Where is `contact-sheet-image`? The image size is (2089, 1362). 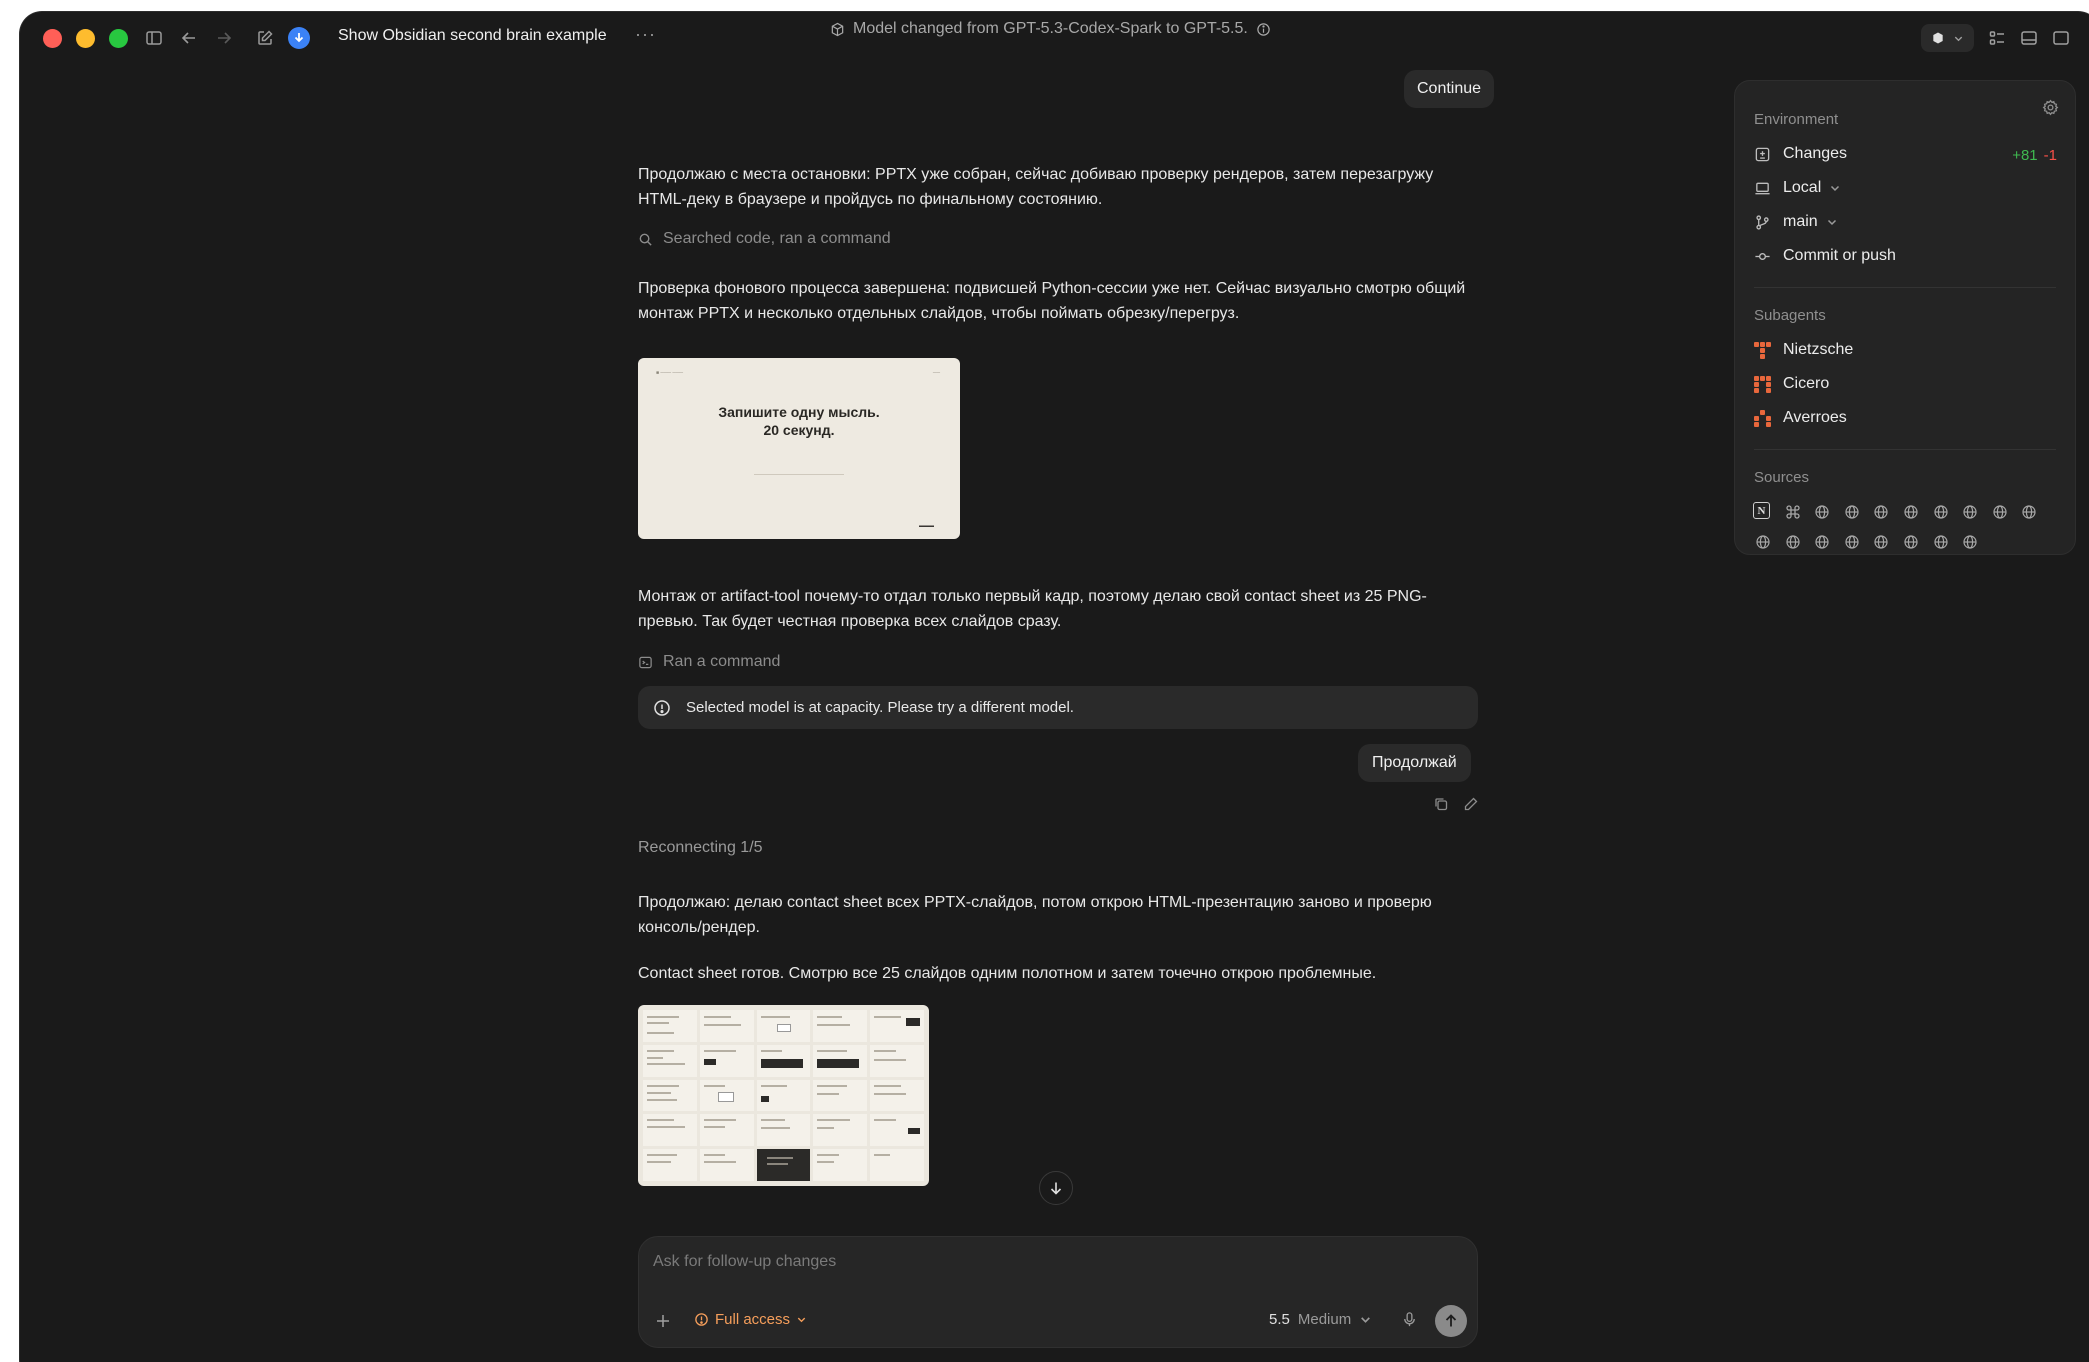
contact-sheet-image is located at coordinates (783, 1095).